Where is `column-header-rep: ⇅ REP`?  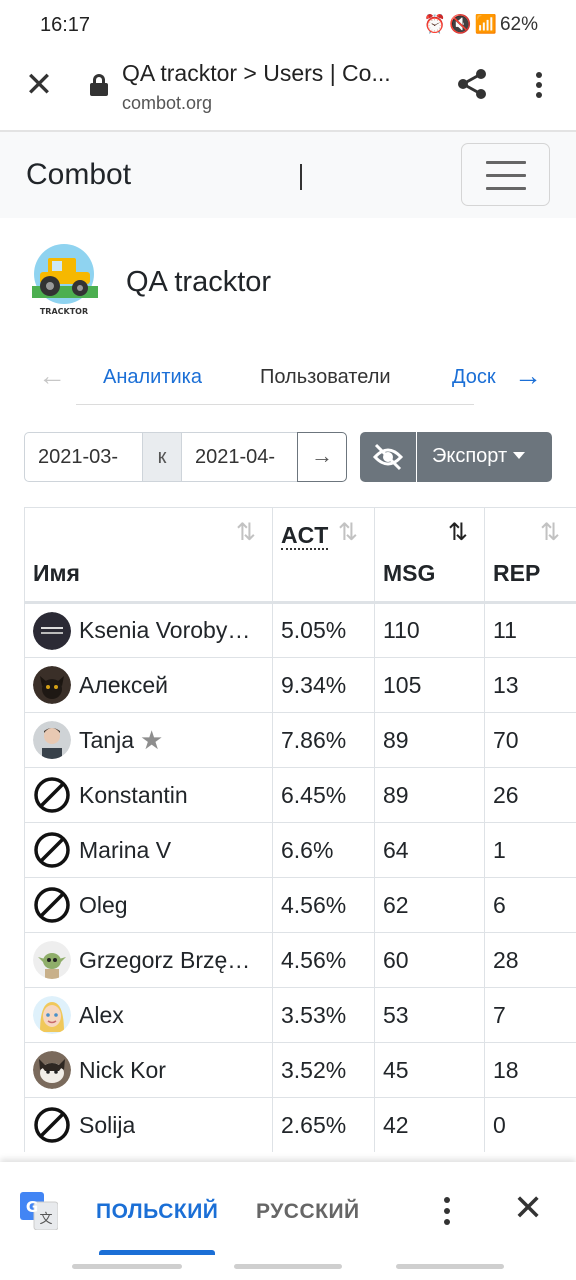 column-header-rep: ⇅ REP is located at coordinates (530, 555).